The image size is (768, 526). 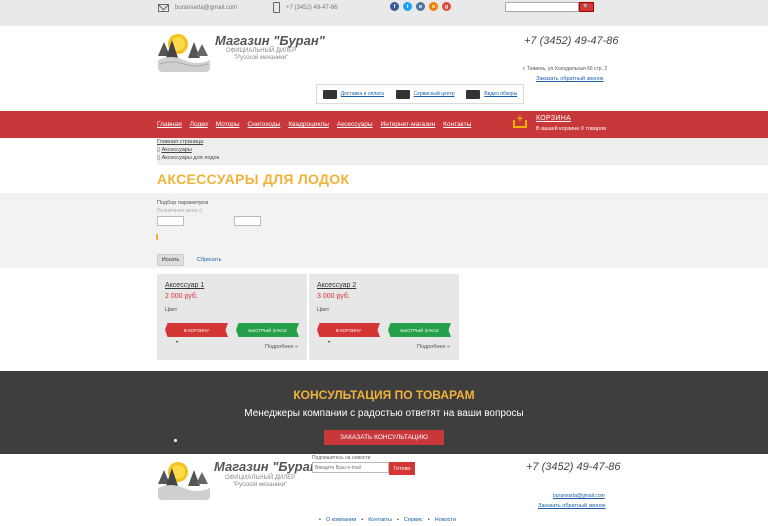 I want to click on product-name: Аксессуар 1, so click(x=184, y=285).